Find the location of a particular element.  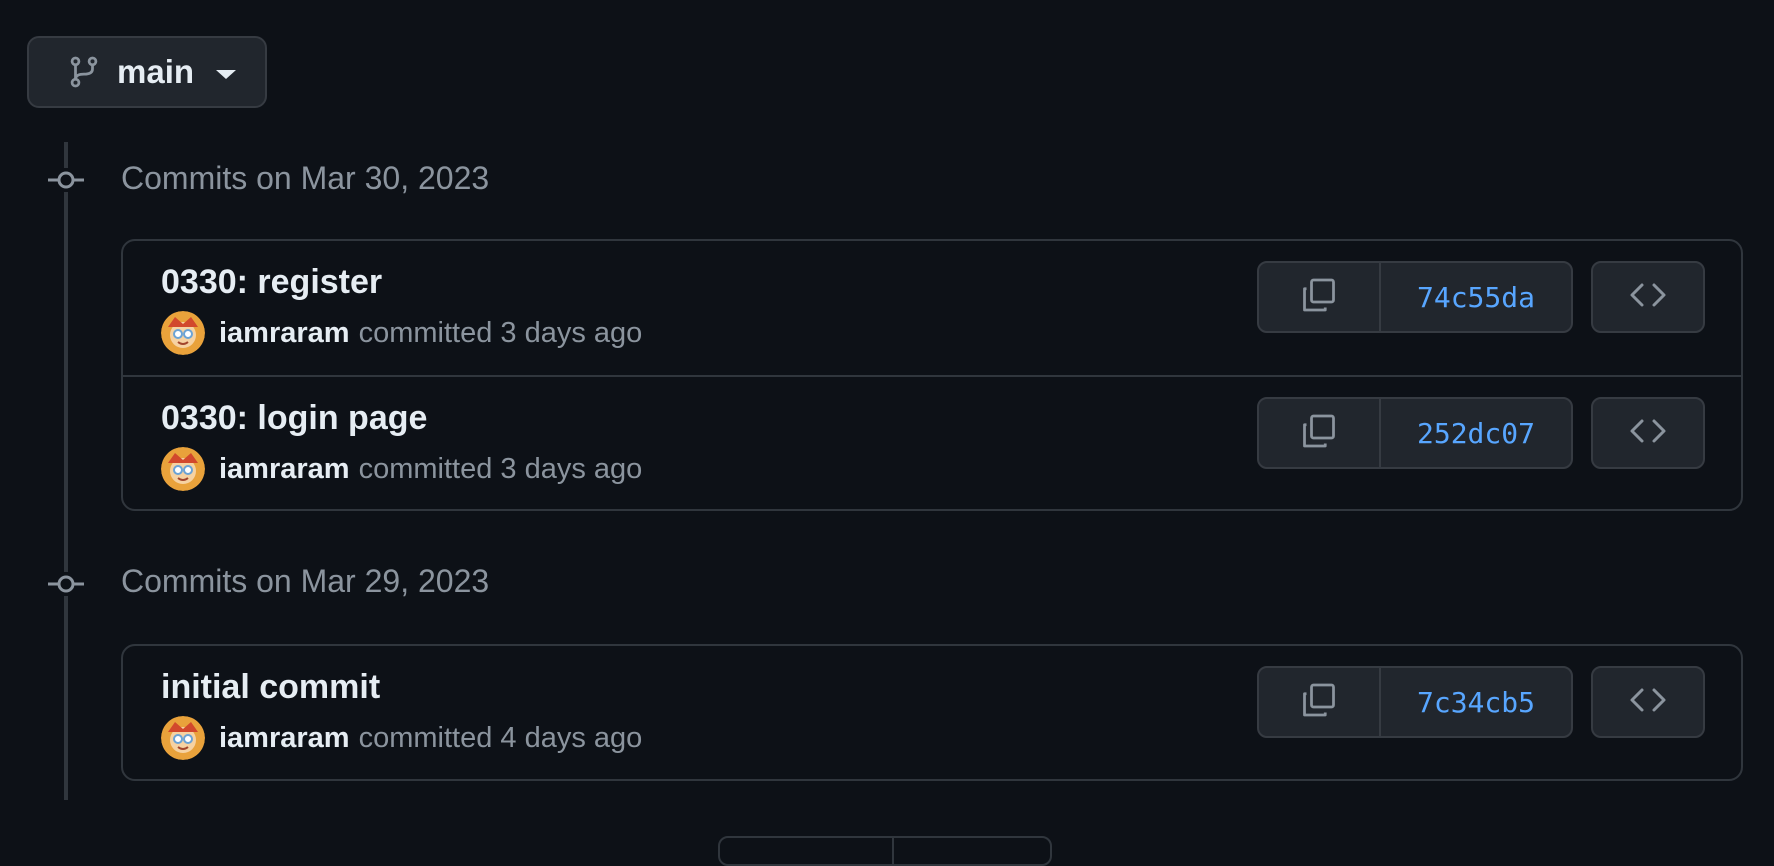

commit-time: committed 4 days ago is located at coordinates (500, 737).